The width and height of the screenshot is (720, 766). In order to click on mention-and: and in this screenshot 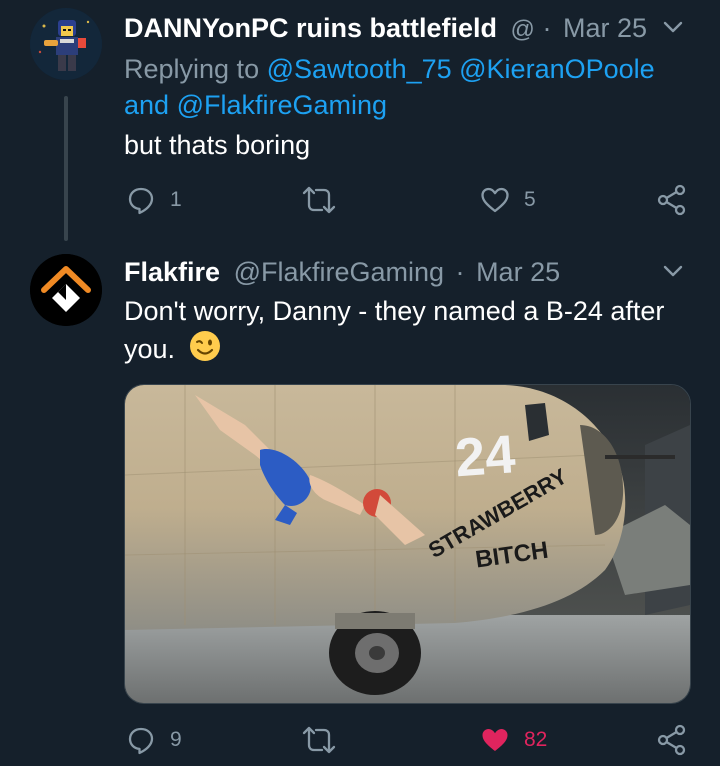, I will do `click(147, 105)`.